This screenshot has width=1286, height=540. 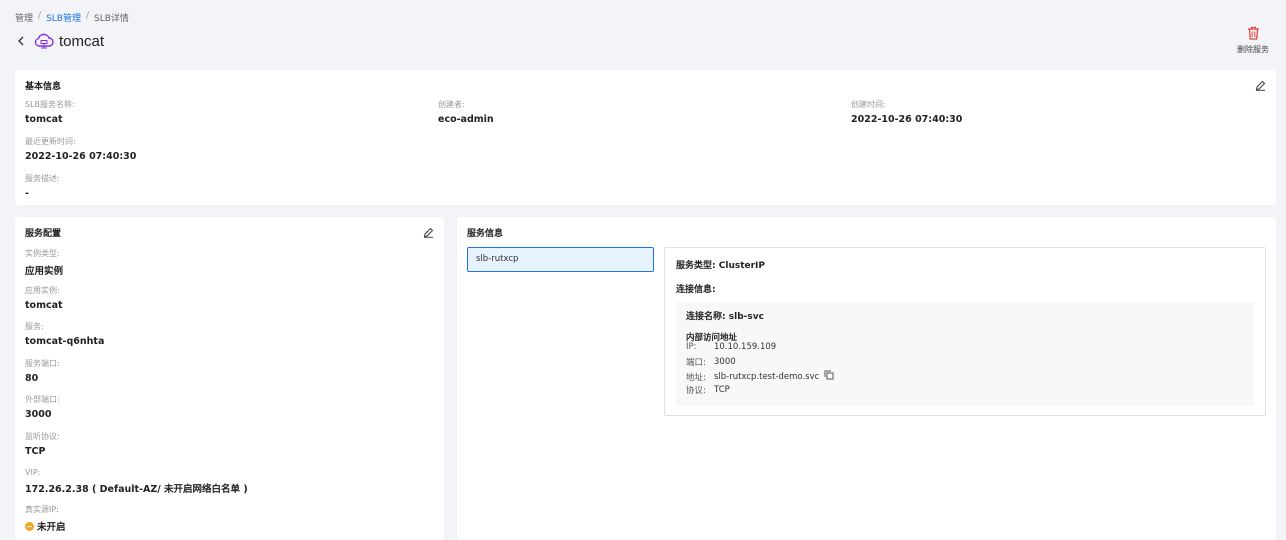 What do you see at coordinates (691, 347) in the screenshot?
I see `ip-label: IP:` at bounding box center [691, 347].